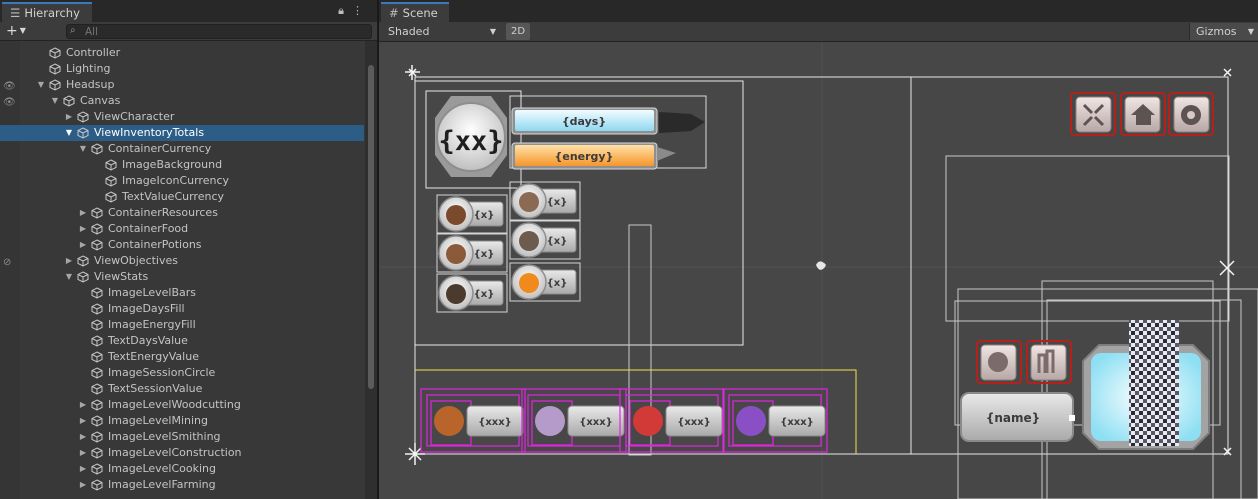 The image size is (1258, 499). What do you see at coordinates (518, 31) in the screenshot?
I see `toggle-2d-button: 2D` at bounding box center [518, 31].